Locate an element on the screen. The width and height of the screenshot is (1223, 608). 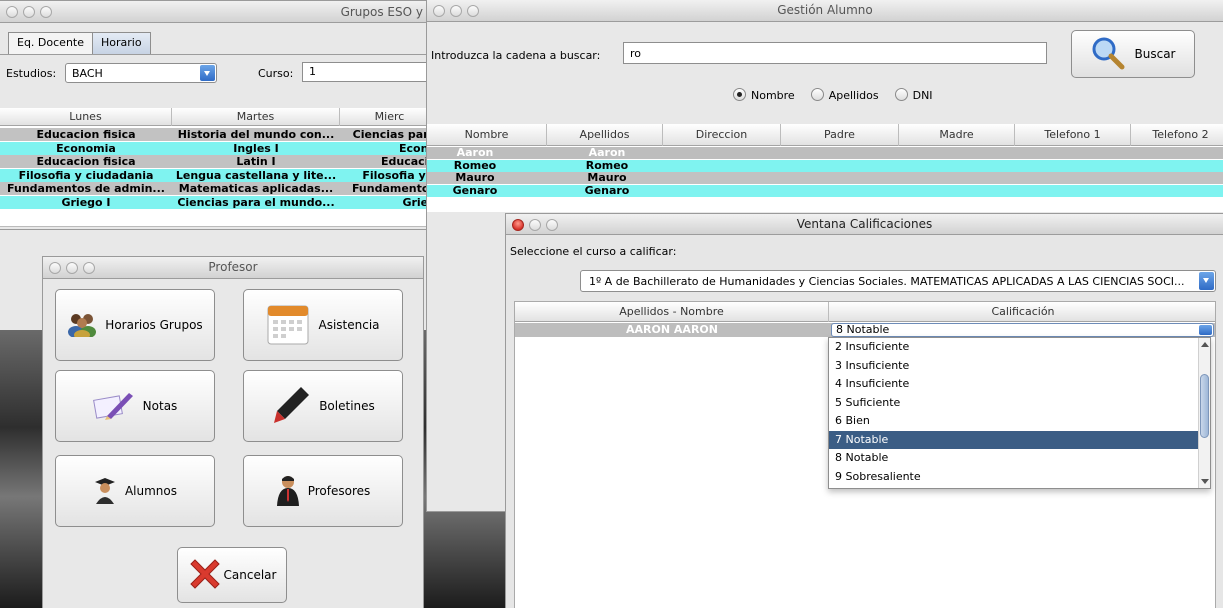
grade-option: 8 Notable is located at coordinates (1014, 458).